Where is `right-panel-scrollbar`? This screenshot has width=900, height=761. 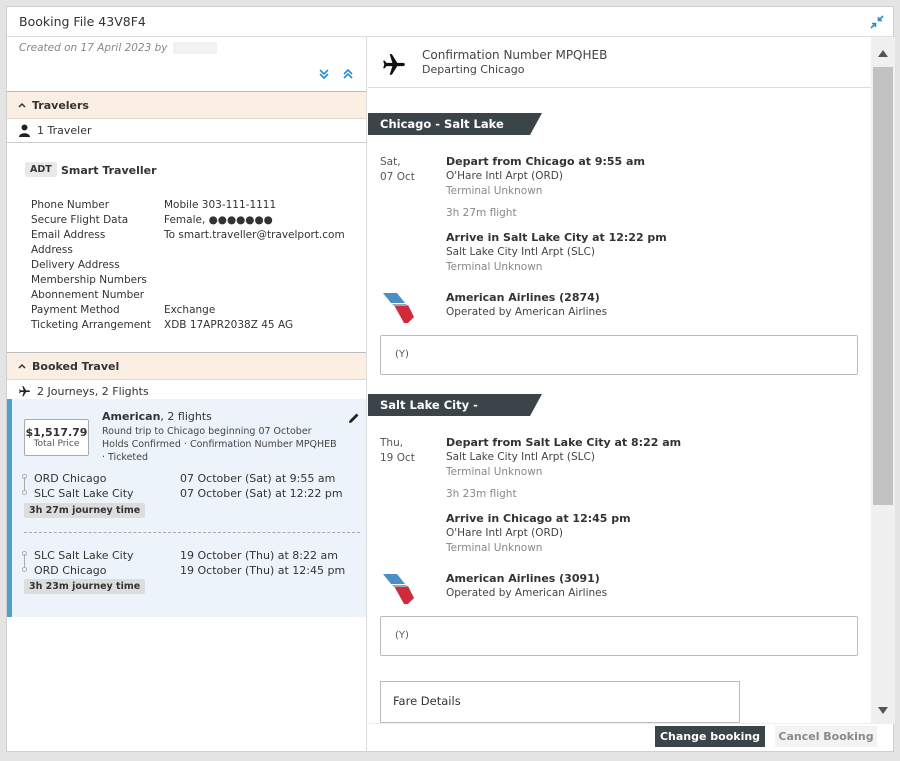
right-panel-scrollbar is located at coordinates (883, 380).